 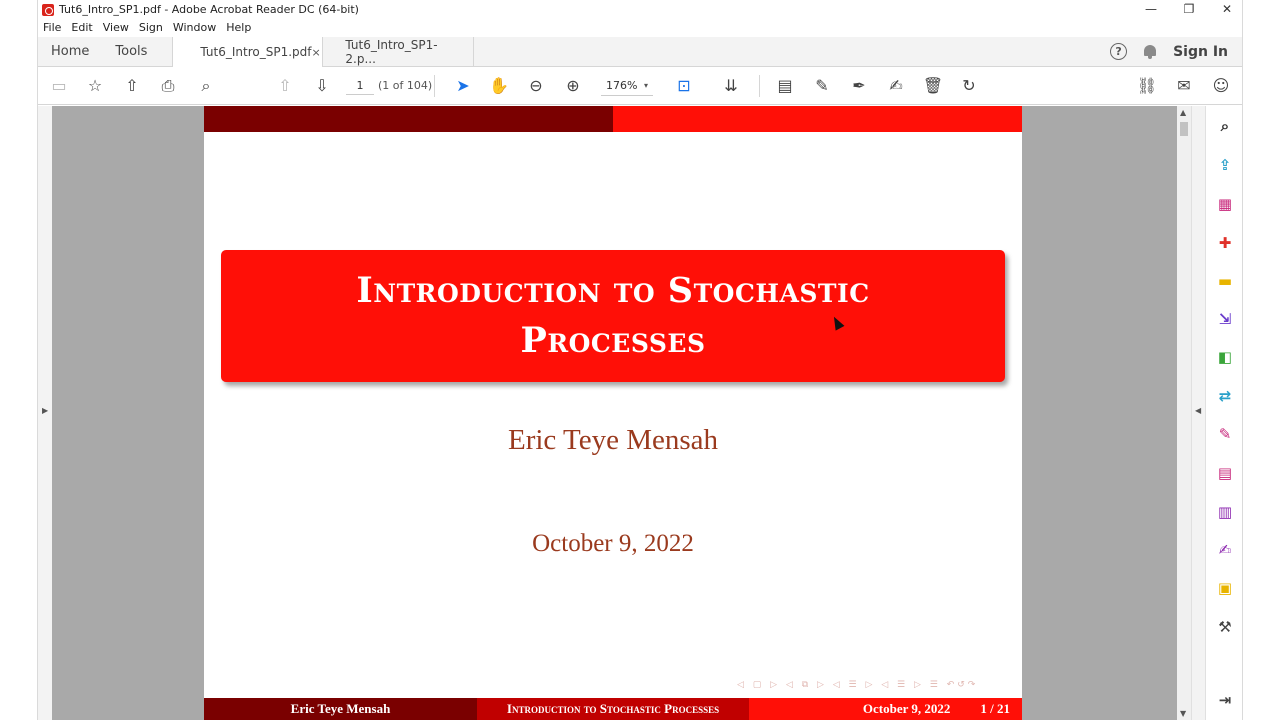 I want to click on beamer-navigation-symbols: ◁ ▢ ▷ ◁ ⧉ ▷ ◁ ☰ ▷ ◁ ☰ ▷ ☰ ↶↺↷, so click(x=858, y=685).